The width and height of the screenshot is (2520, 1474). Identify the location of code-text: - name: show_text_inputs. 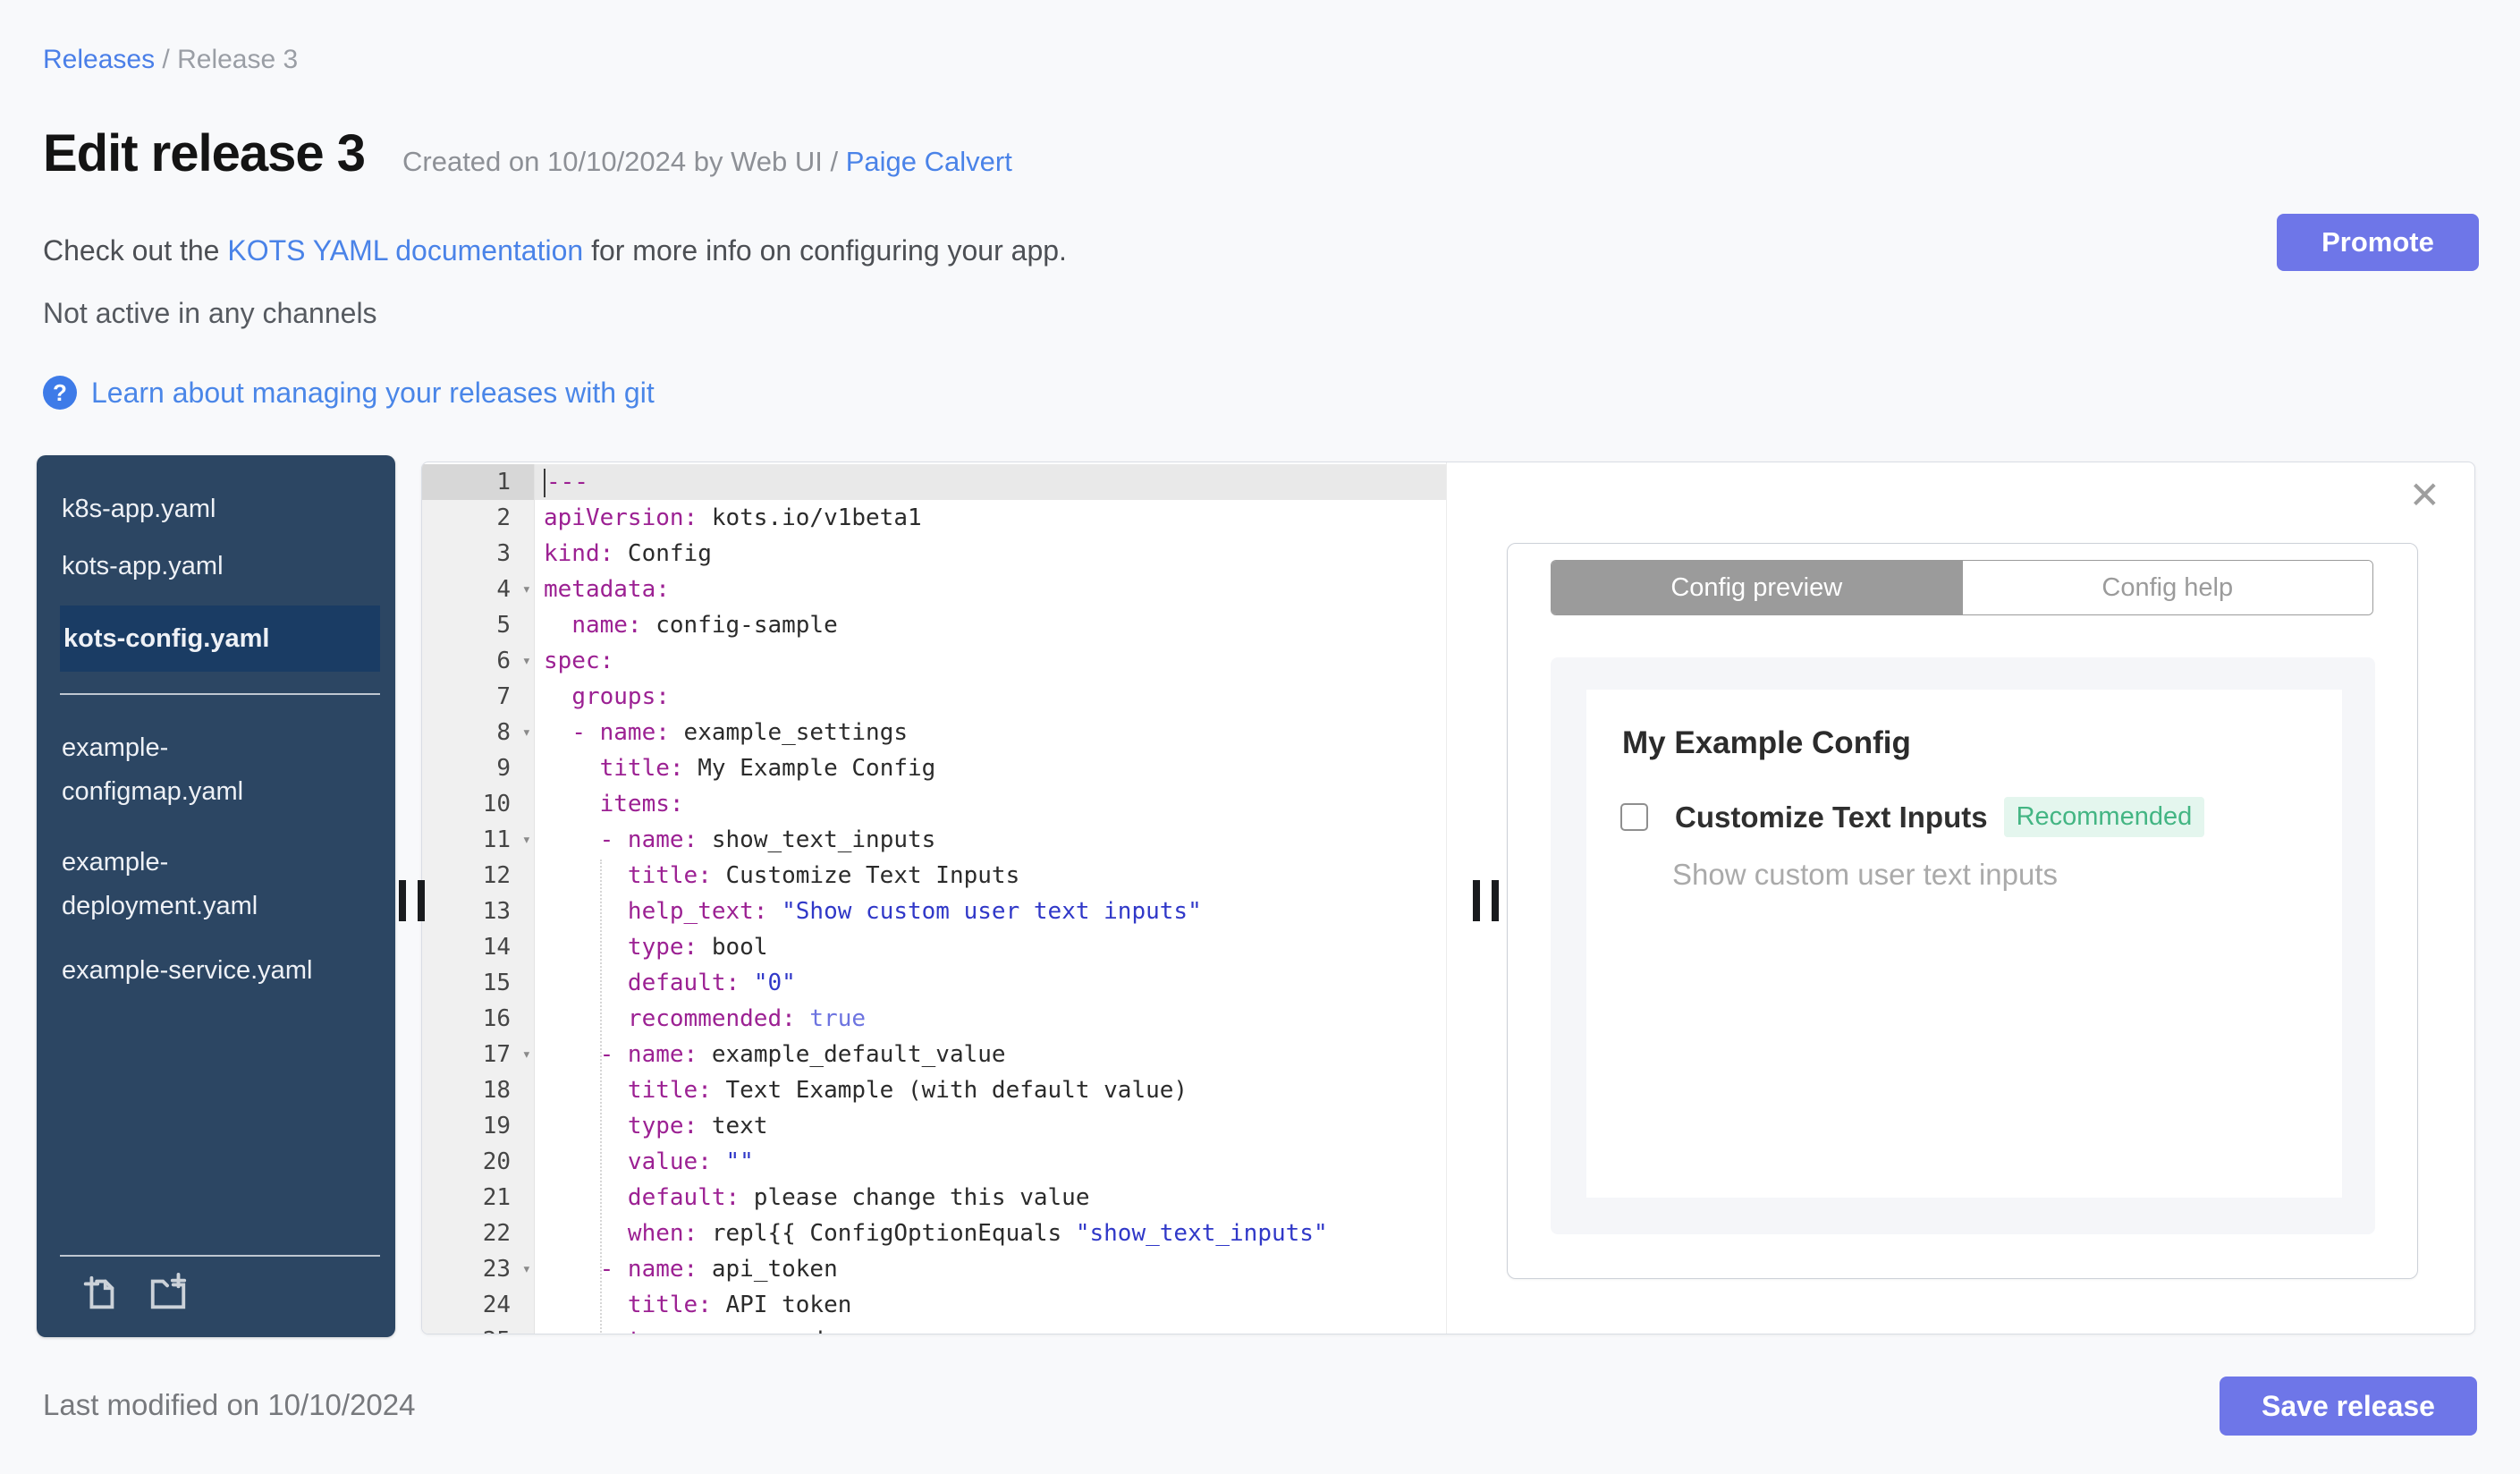
(767, 839).